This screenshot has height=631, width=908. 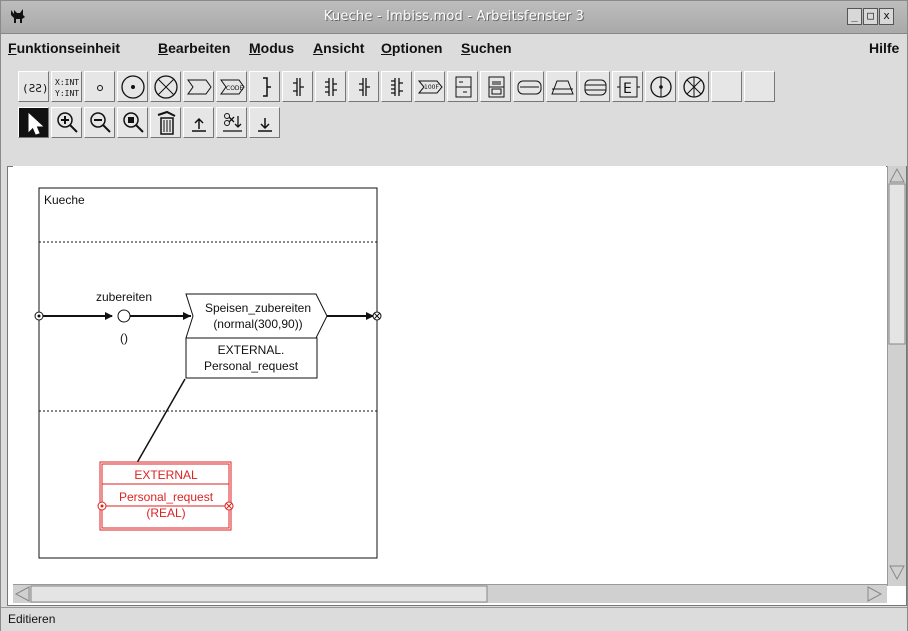 I want to click on menu-rest: earbeiten, so click(x=199, y=48).